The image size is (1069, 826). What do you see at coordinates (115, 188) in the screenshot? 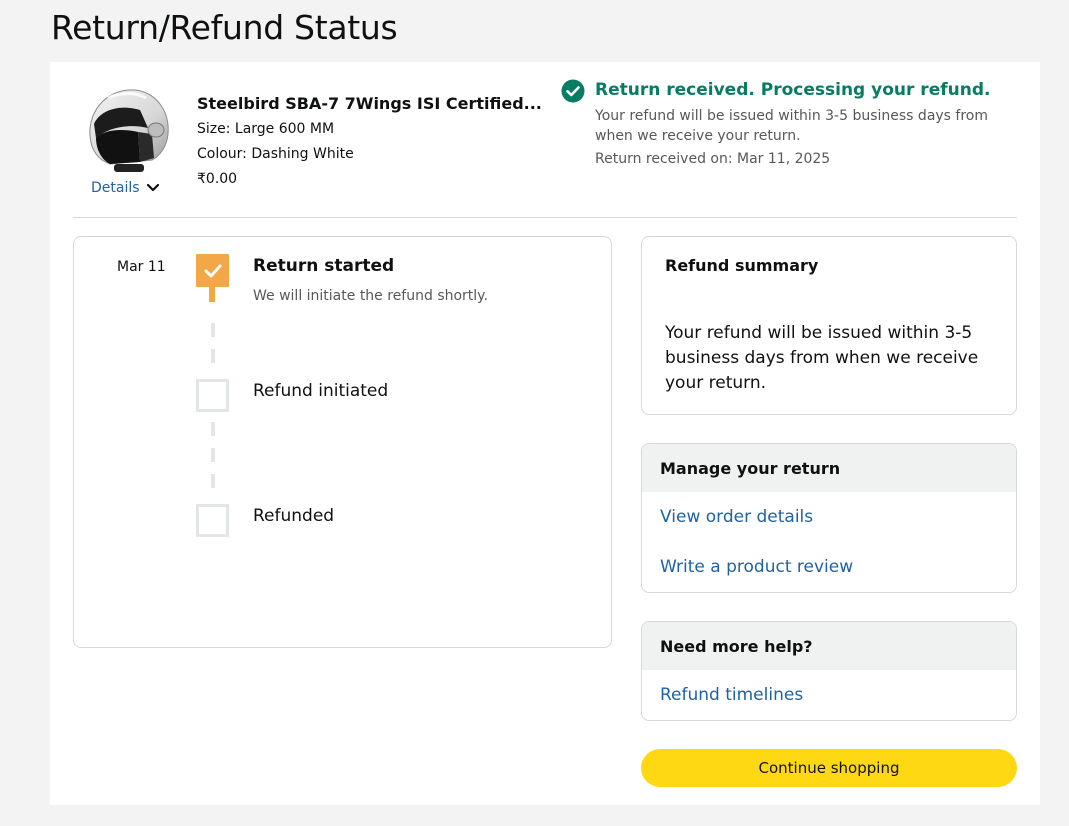
I see `details-label: Details` at bounding box center [115, 188].